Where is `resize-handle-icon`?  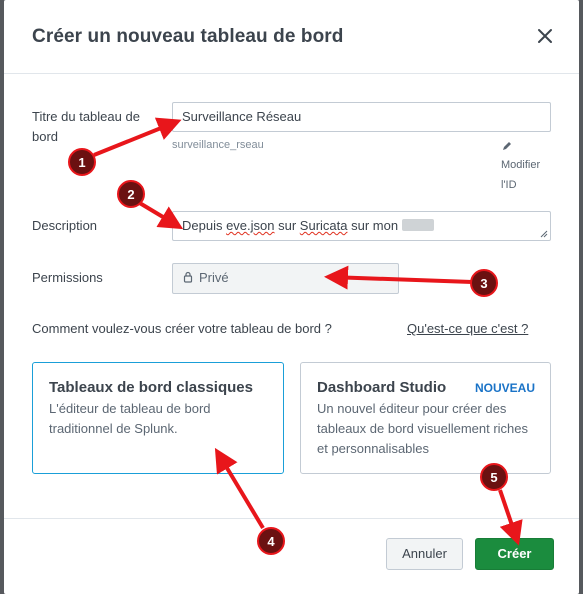
resize-handle-icon is located at coordinates (544, 234).